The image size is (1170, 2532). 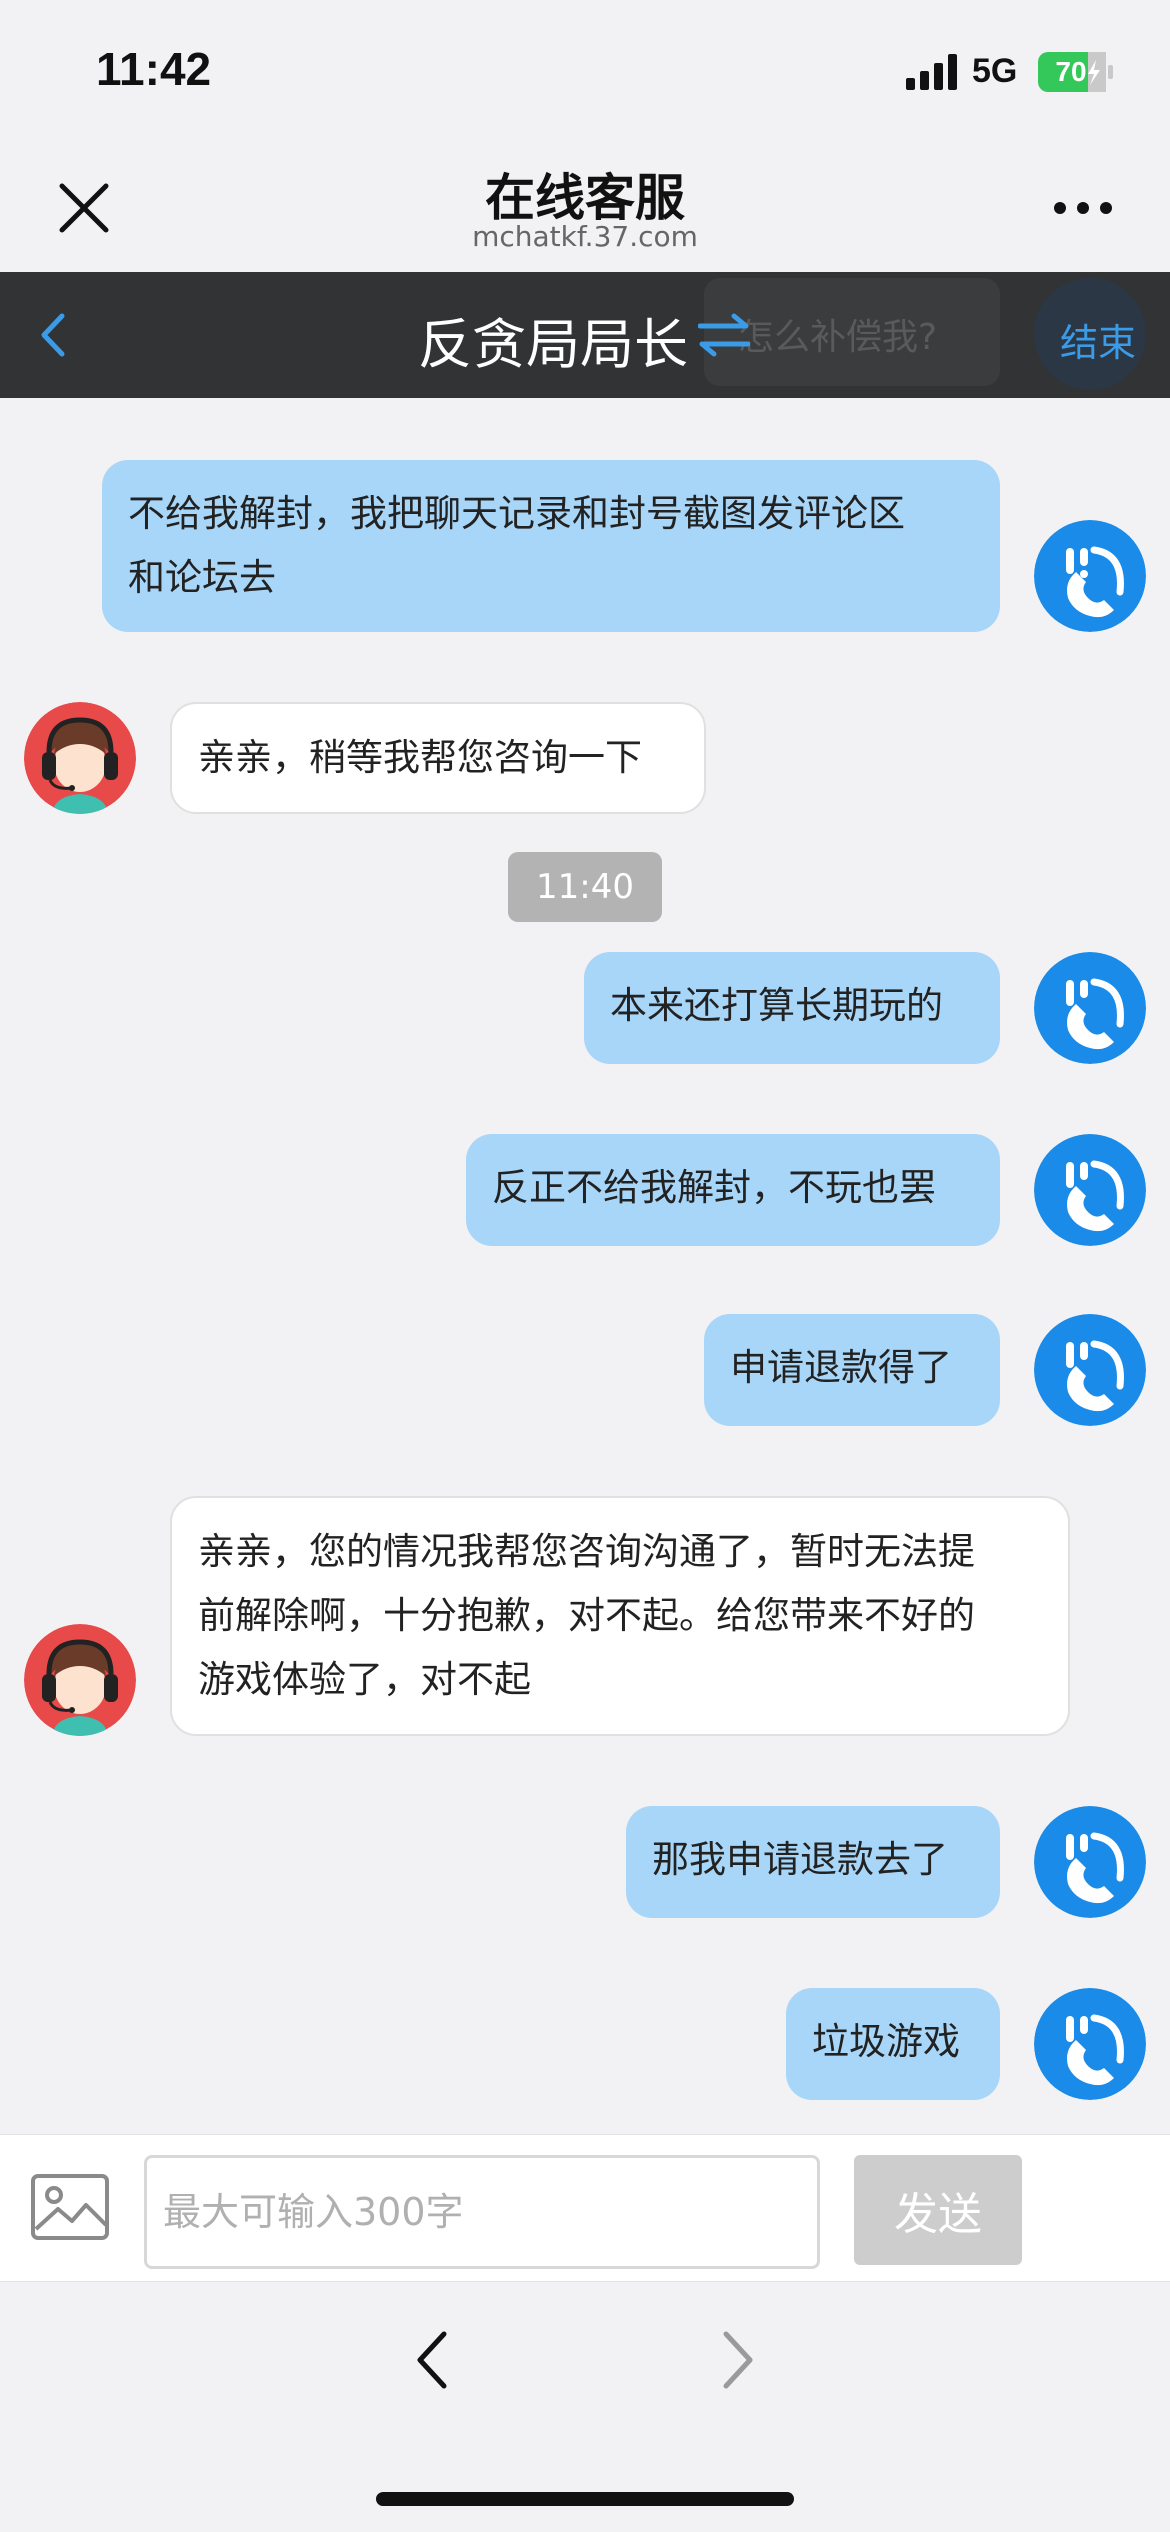 What do you see at coordinates (516, 513) in the screenshot?
I see `message-line: 不给我解封，我把聊天记录和封号截图发评论区` at bounding box center [516, 513].